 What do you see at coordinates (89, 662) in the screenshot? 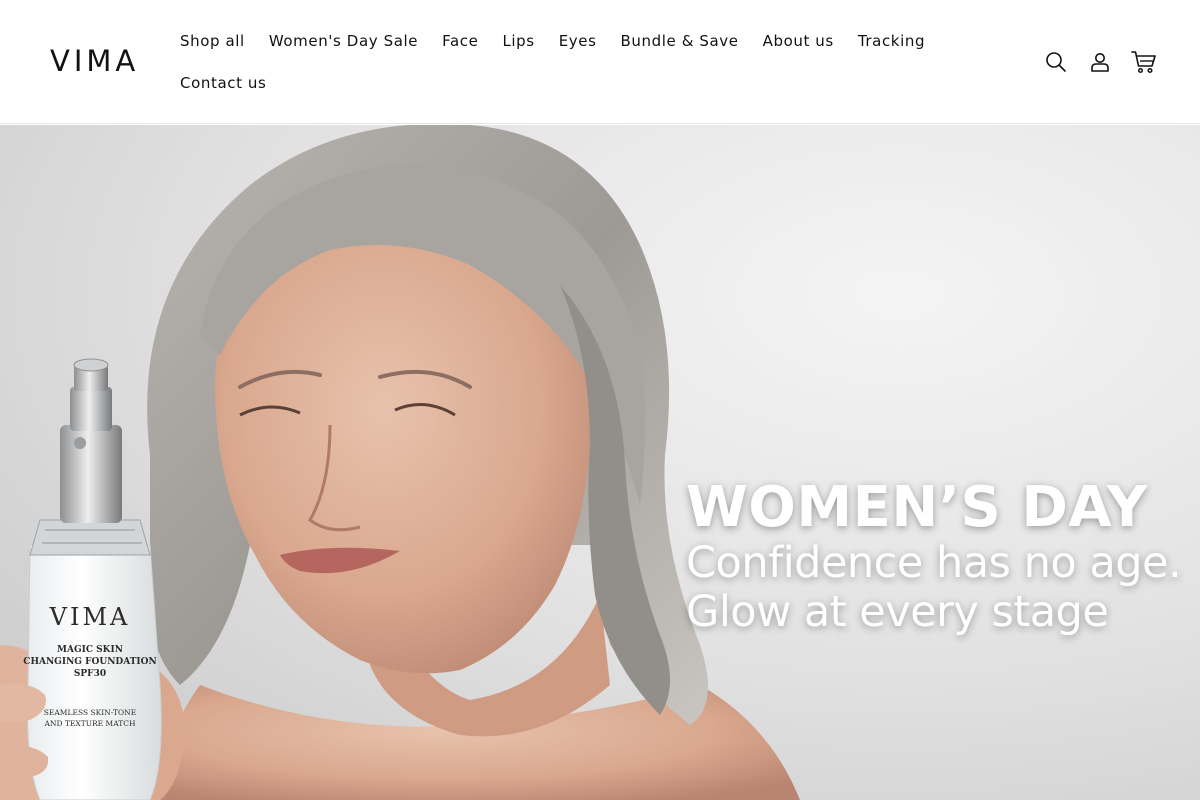
I see `bottle-name-line-2: CHANGING FOUNDATION` at bounding box center [89, 662].